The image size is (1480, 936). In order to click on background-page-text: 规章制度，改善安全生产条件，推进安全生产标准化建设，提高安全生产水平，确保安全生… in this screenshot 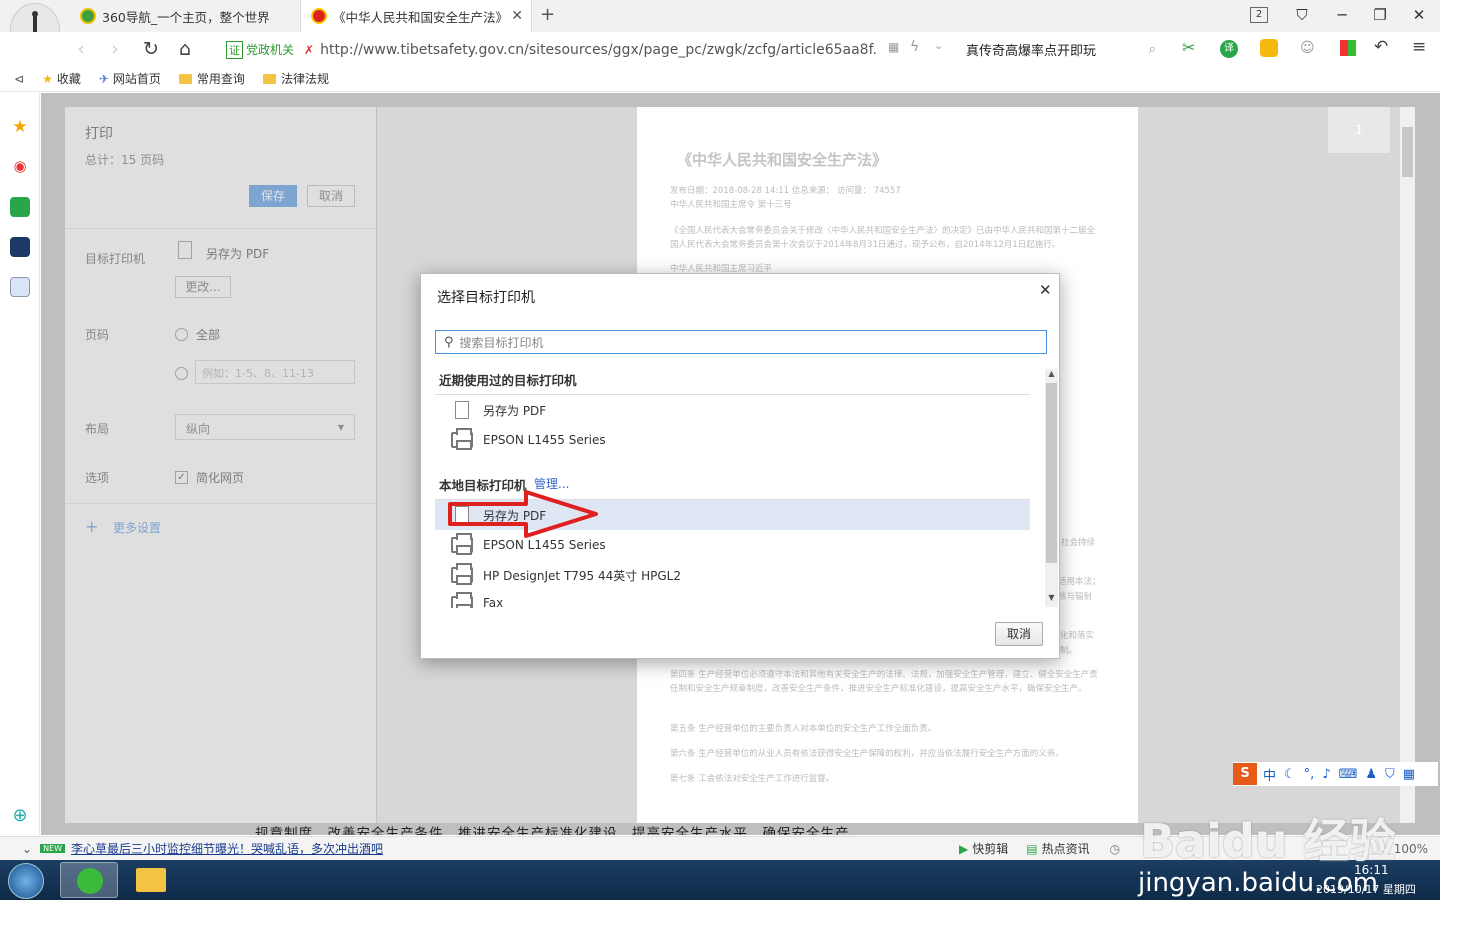, I will do `click(559, 830)`.